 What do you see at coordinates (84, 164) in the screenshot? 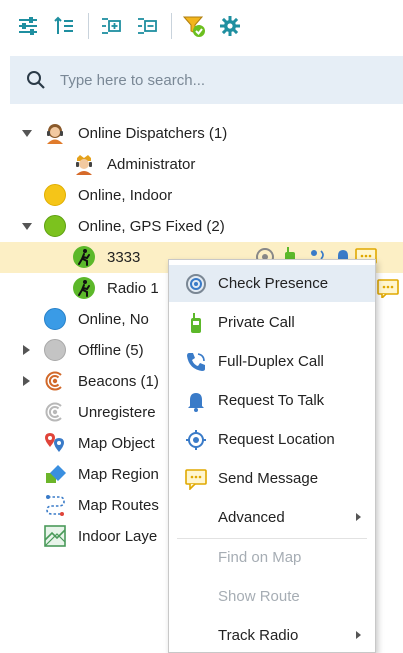
I see `administrator-avatar-icon` at bounding box center [84, 164].